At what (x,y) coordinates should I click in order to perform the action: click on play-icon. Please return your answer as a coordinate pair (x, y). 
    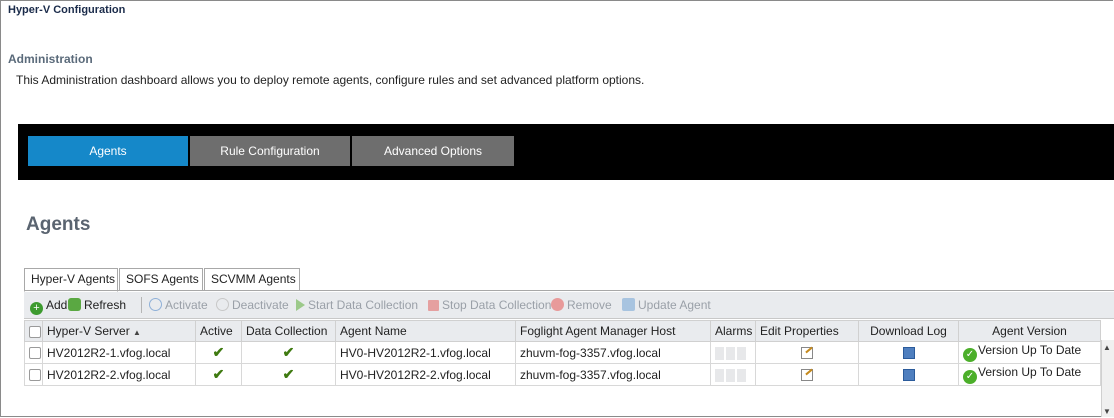
    Looking at the image, I should click on (300, 305).